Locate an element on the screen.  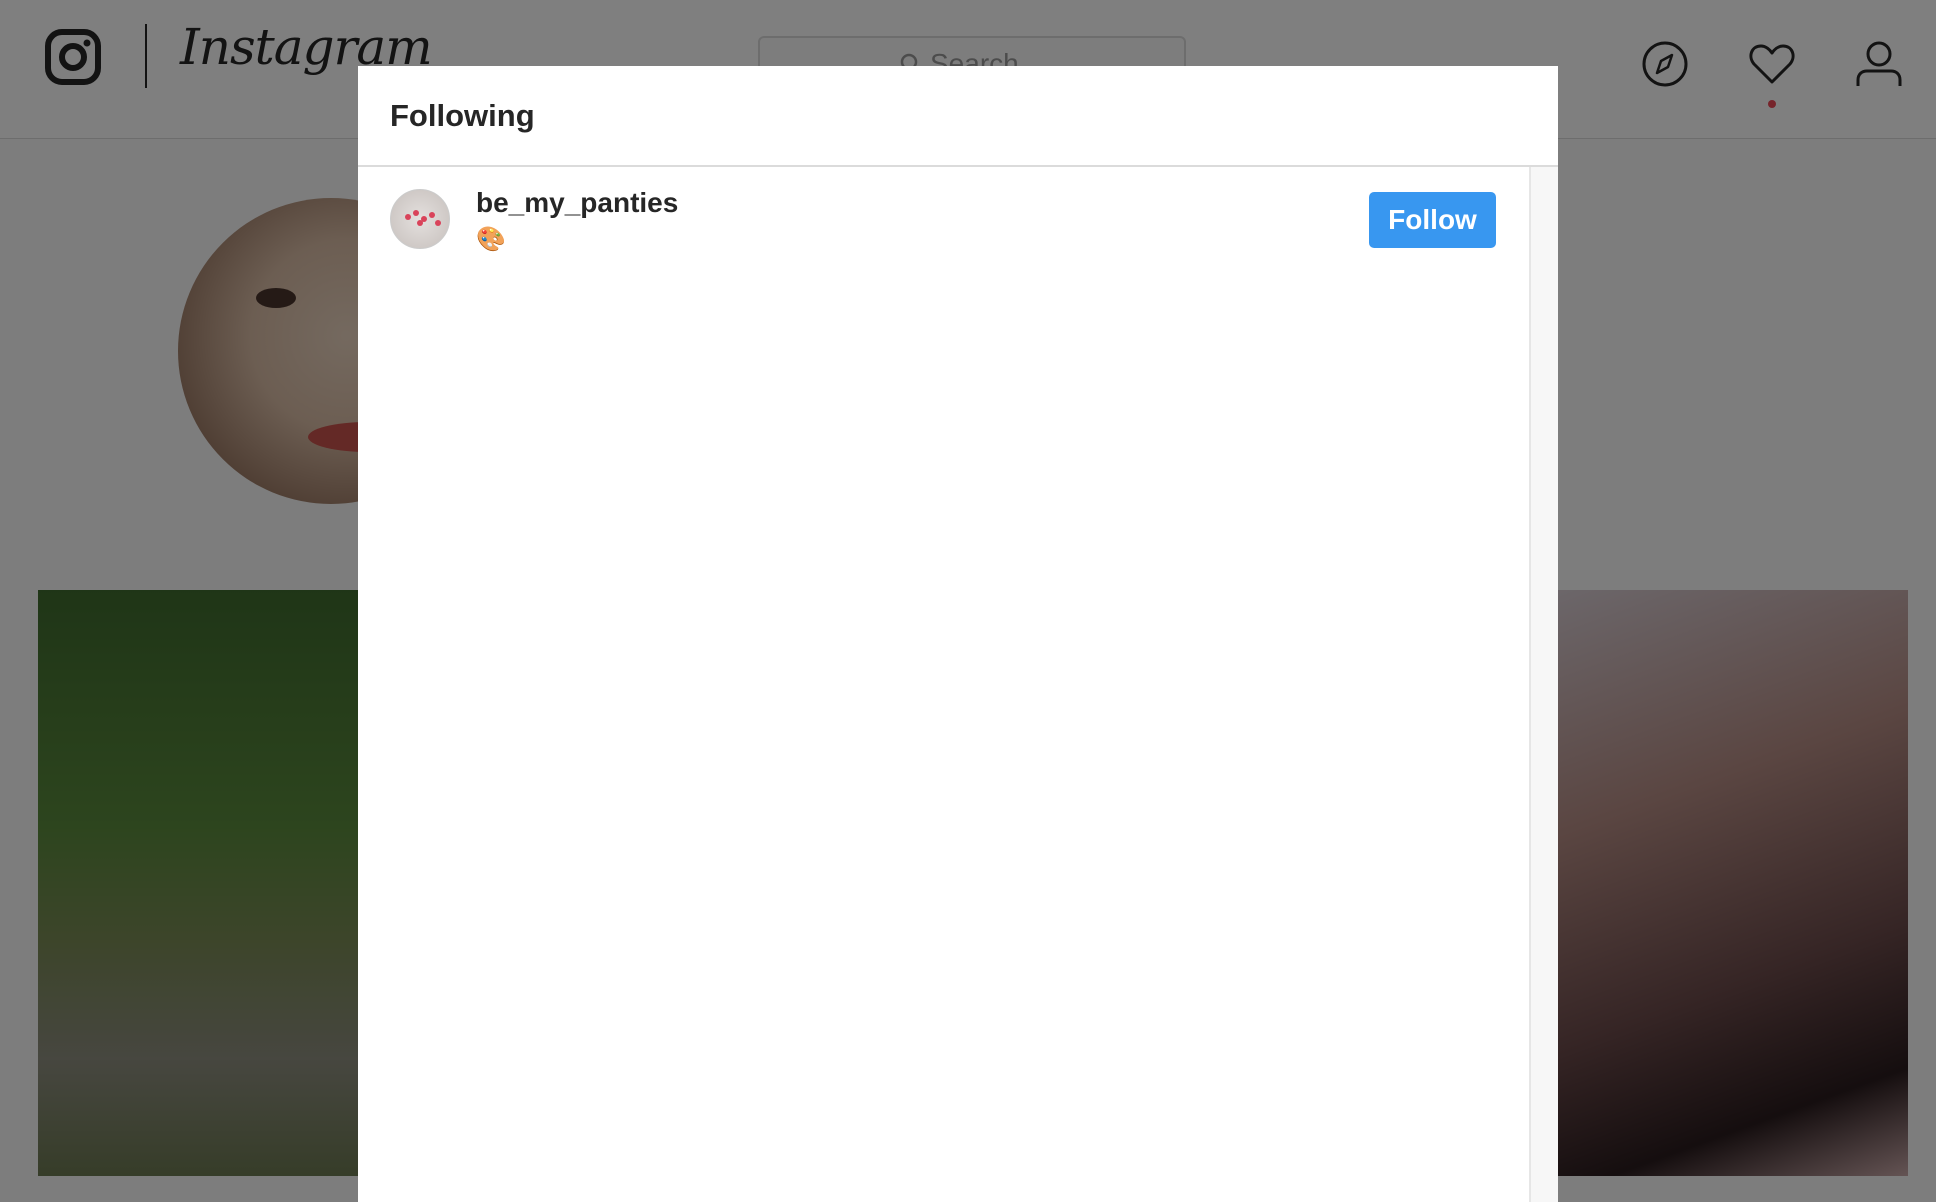
scrollbar is located at coordinates (1543, 684).